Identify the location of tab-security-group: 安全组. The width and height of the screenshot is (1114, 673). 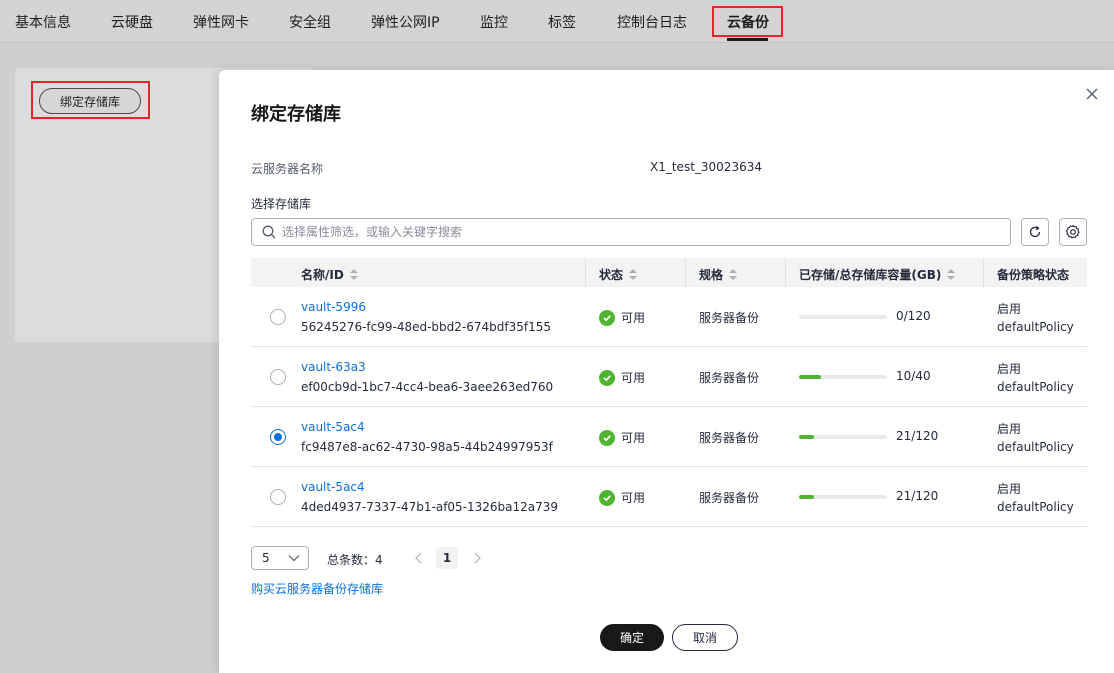
(310, 22).